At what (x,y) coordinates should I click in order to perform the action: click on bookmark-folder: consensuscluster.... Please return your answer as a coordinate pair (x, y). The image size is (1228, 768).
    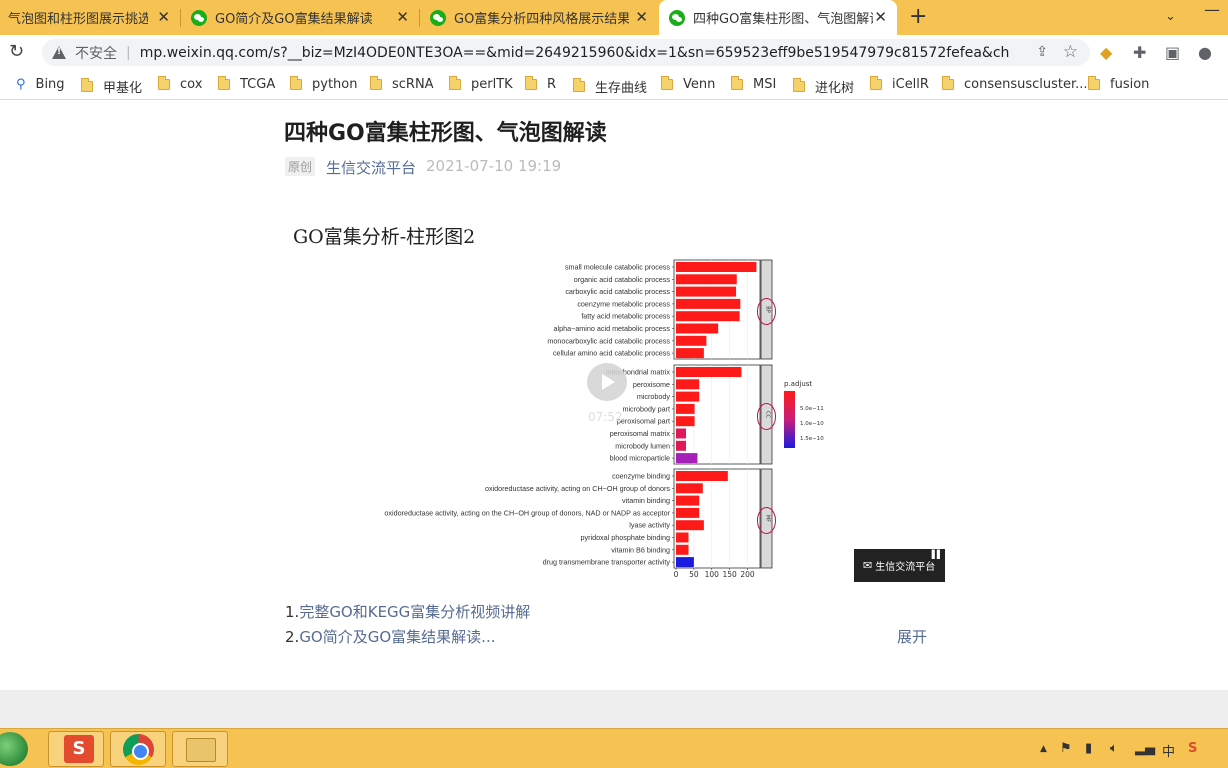
    Looking at the image, I should click on (1015, 84).